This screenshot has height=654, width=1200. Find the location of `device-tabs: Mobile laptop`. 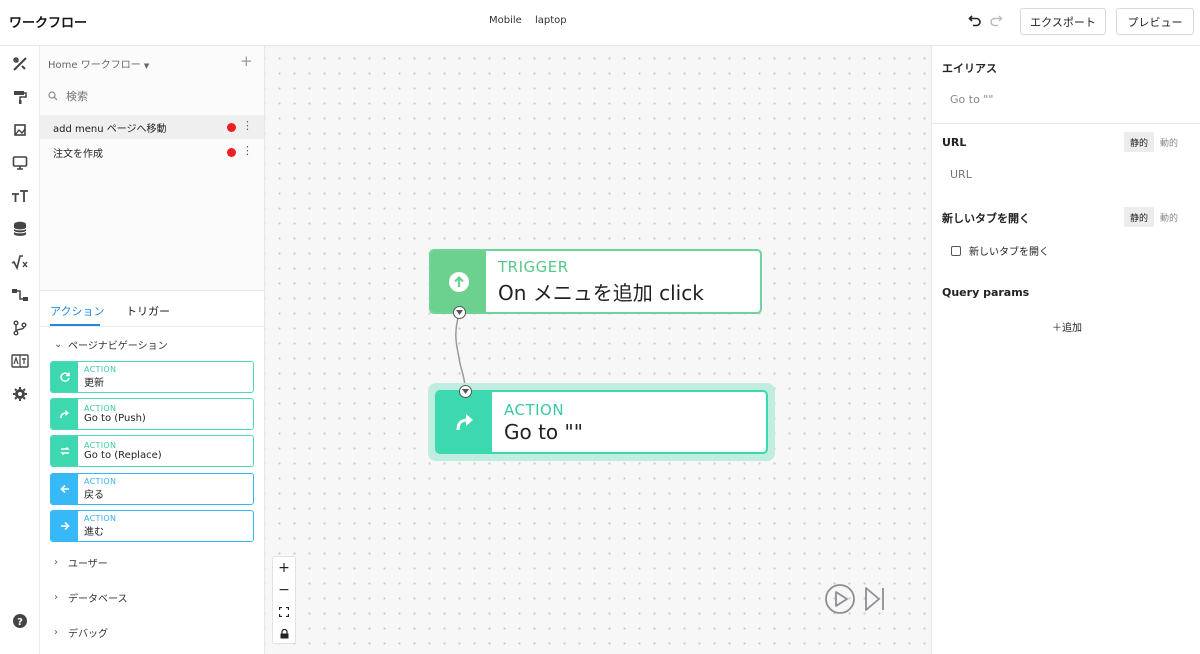

device-tabs: Mobile laptop is located at coordinates (533, 20).